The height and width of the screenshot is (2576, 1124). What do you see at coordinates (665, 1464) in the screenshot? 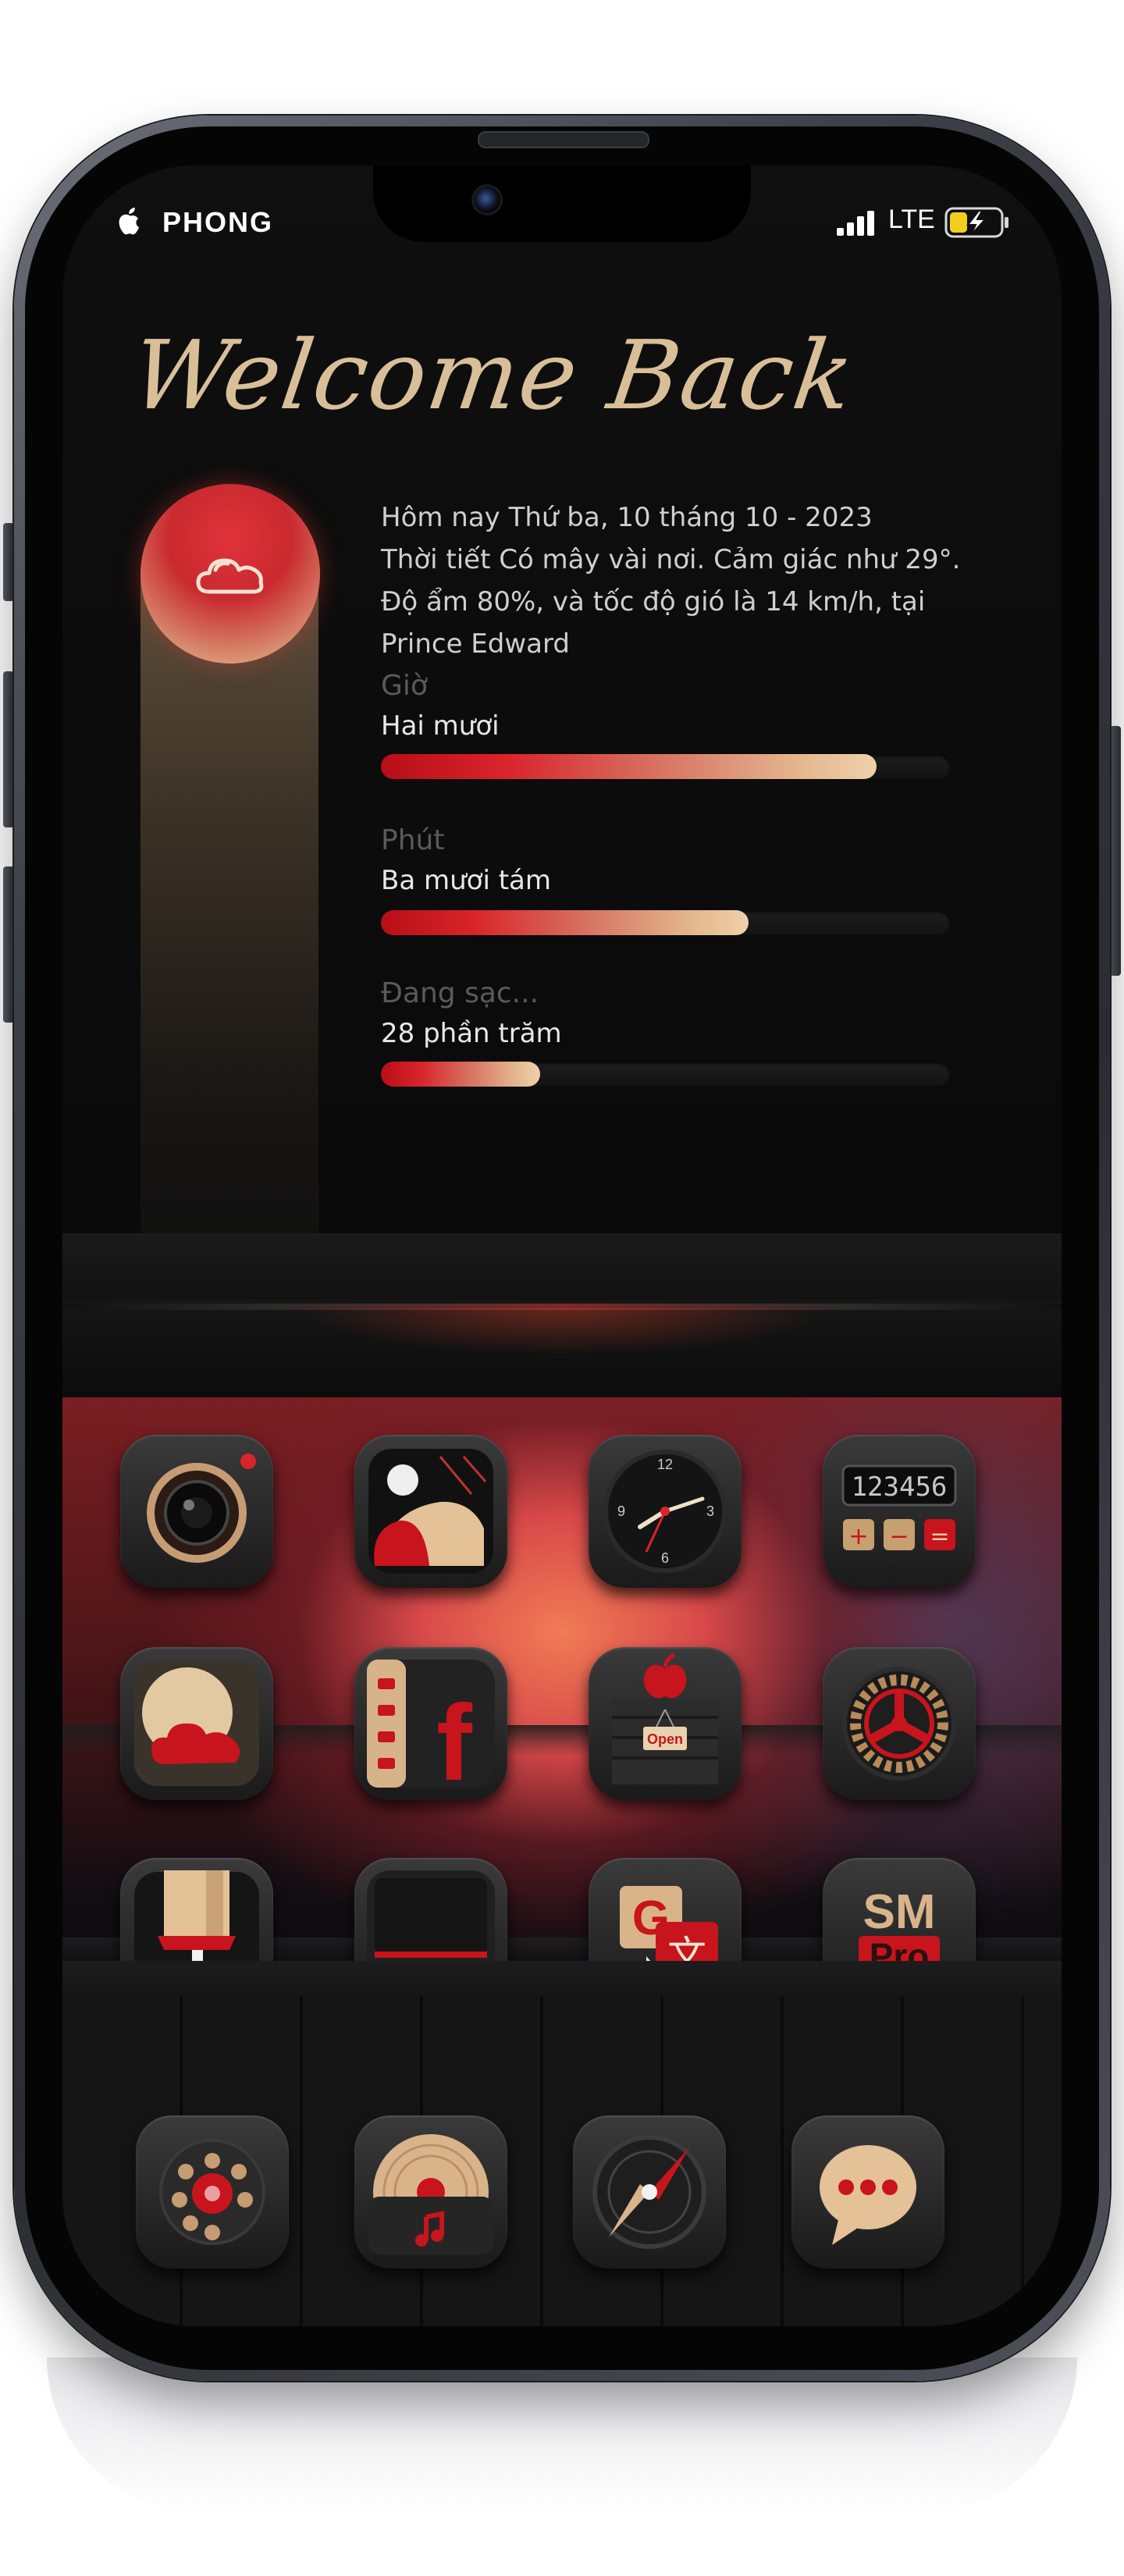
I see `svg-text: 12` at bounding box center [665, 1464].